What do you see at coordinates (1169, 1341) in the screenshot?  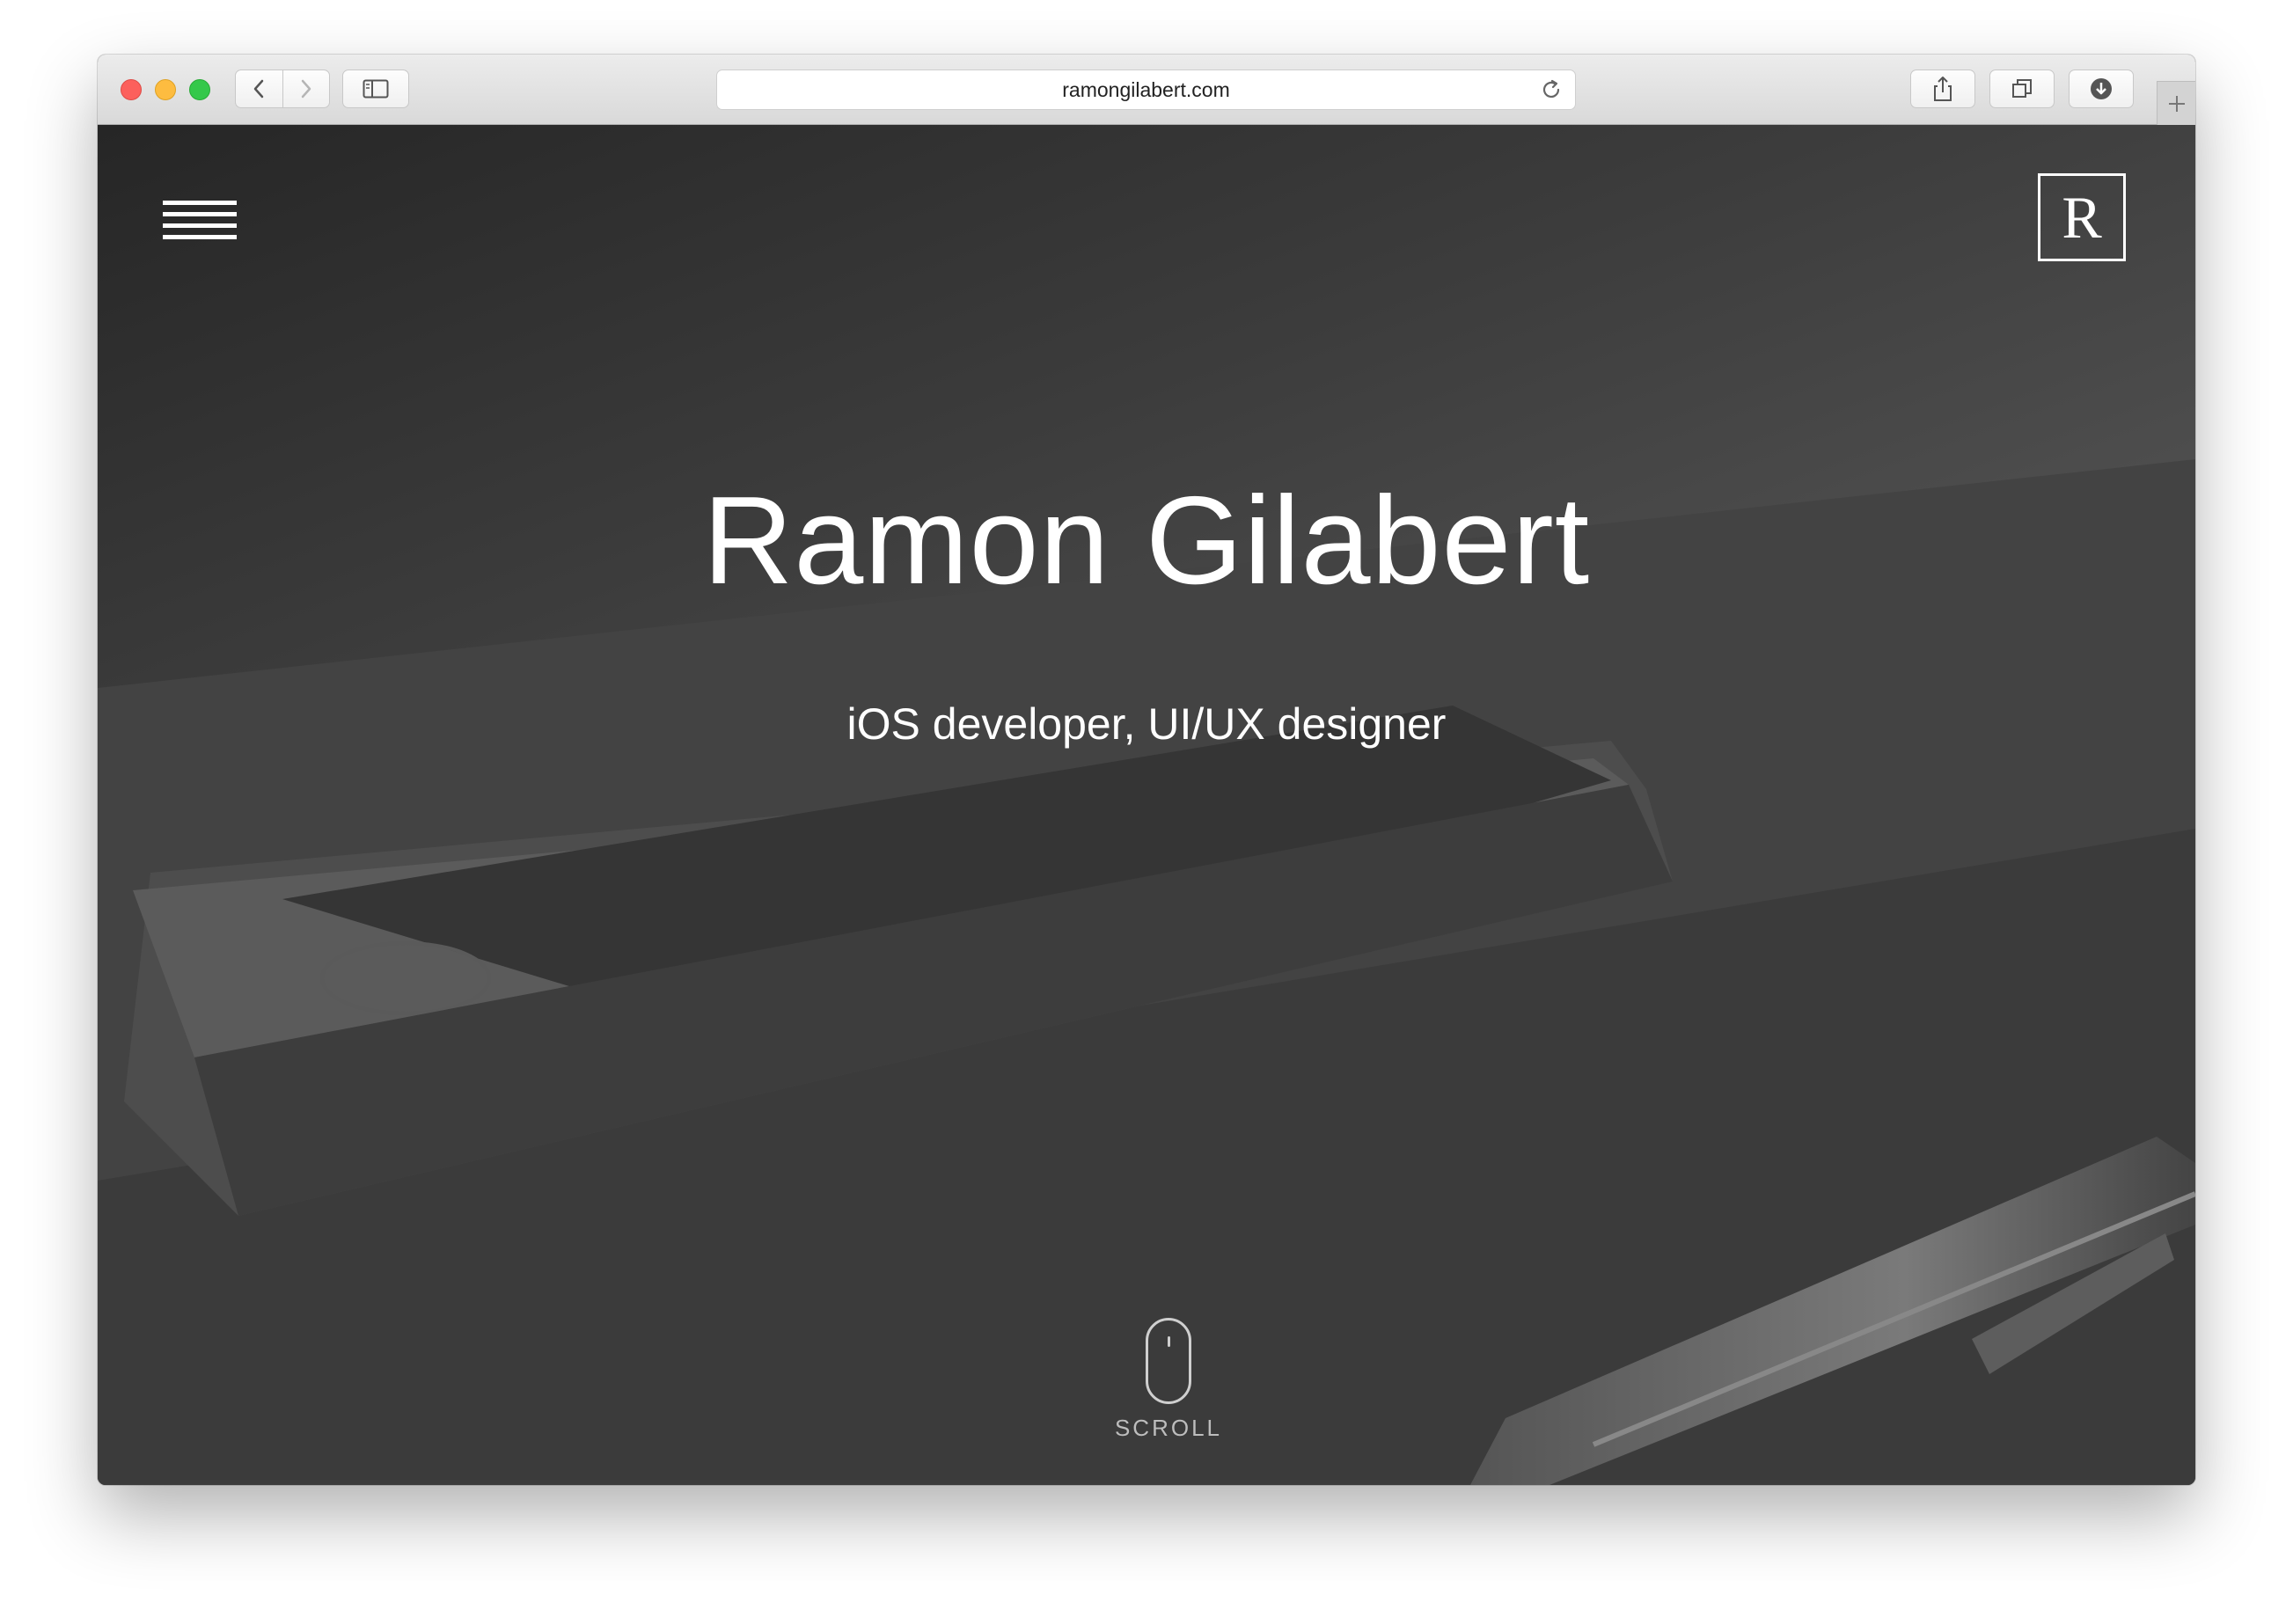 I see `mouse-wheel` at bounding box center [1169, 1341].